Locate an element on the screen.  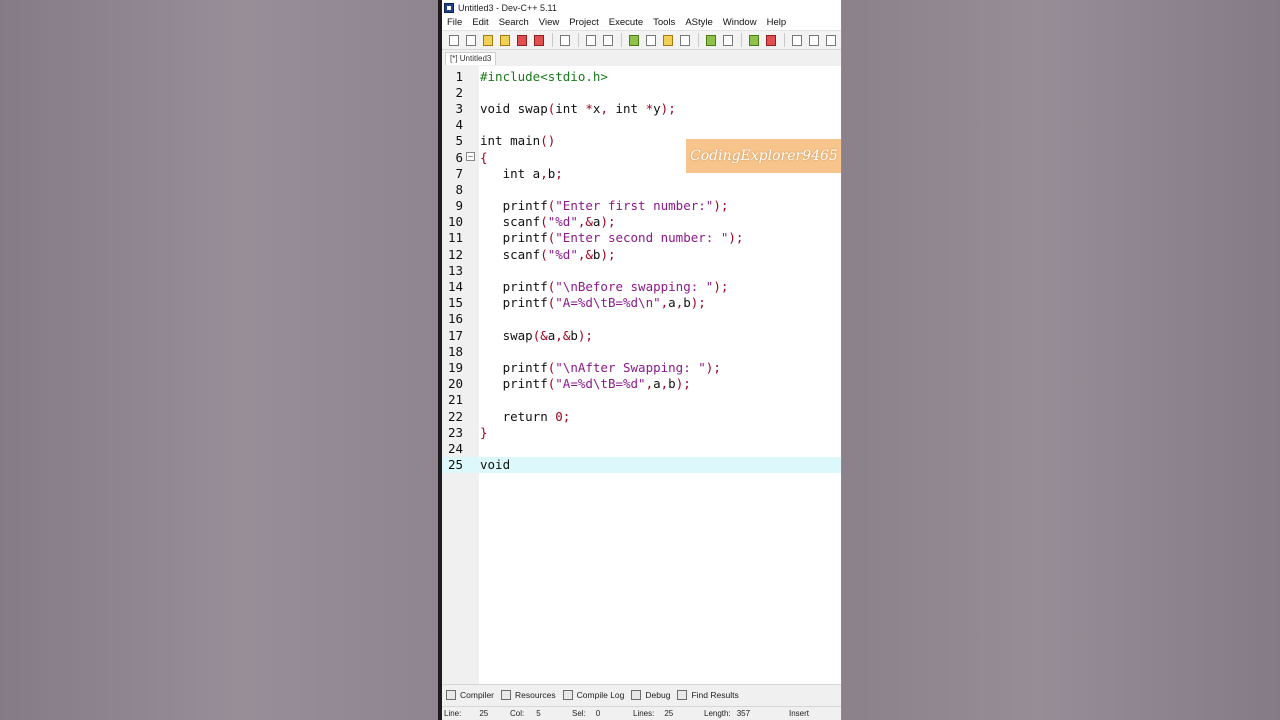
code-text: printf("Enter second number: "); is located at coordinates (612, 238).